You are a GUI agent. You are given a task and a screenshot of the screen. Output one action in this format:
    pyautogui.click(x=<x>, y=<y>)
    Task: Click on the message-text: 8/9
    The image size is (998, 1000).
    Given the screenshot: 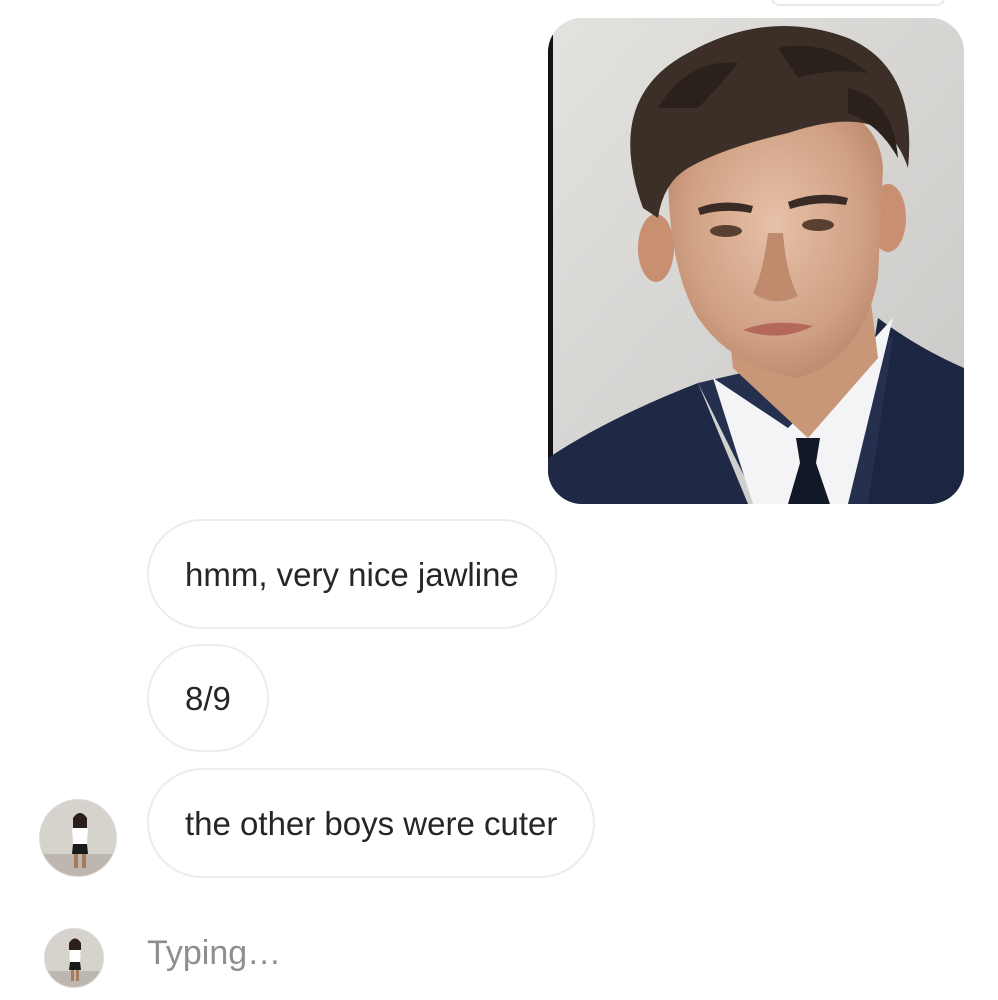 What is the action you would take?
    pyautogui.click(x=208, y=698)
    